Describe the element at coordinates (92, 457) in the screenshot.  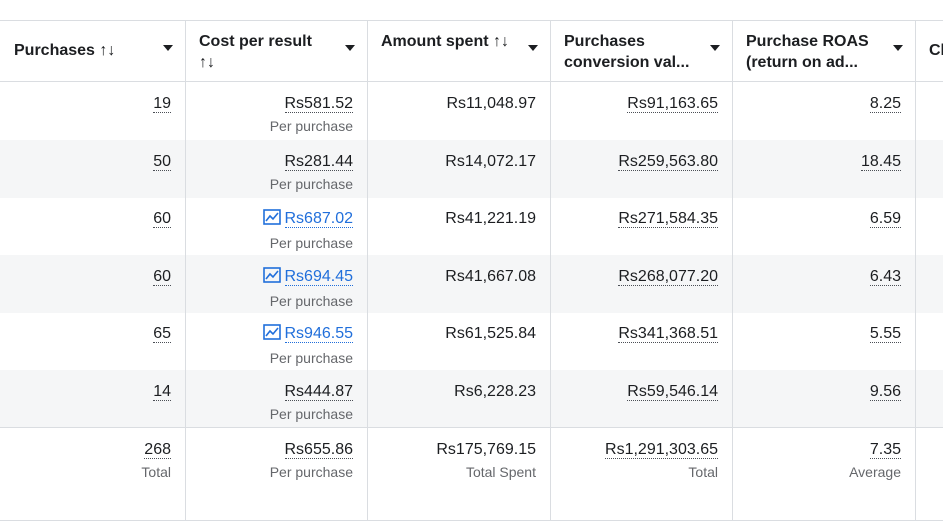
I see `total-purchases-cell: 268 Total` at that location.